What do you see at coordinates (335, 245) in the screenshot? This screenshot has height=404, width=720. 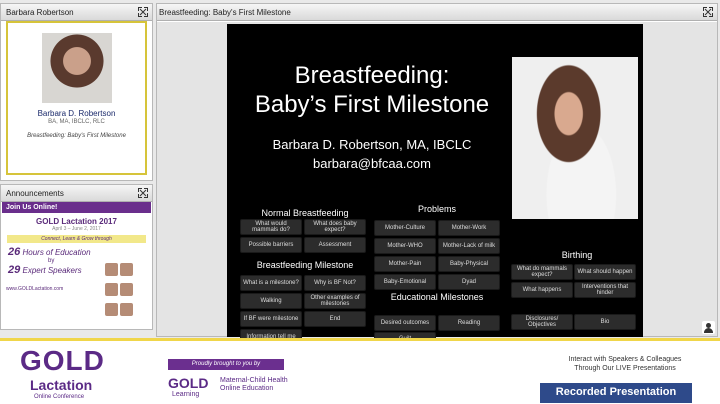 I see `nav-button: Assessment` at bounding box center [335, 245].